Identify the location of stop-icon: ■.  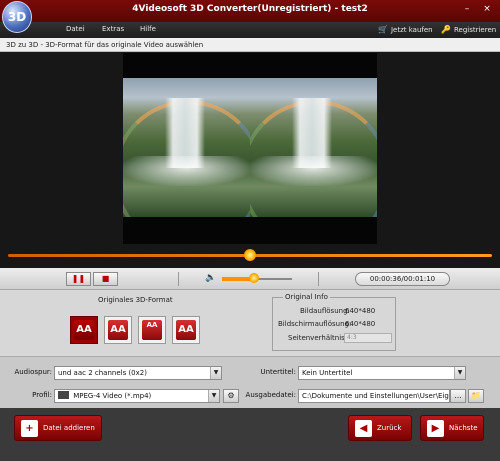
(105, 278).